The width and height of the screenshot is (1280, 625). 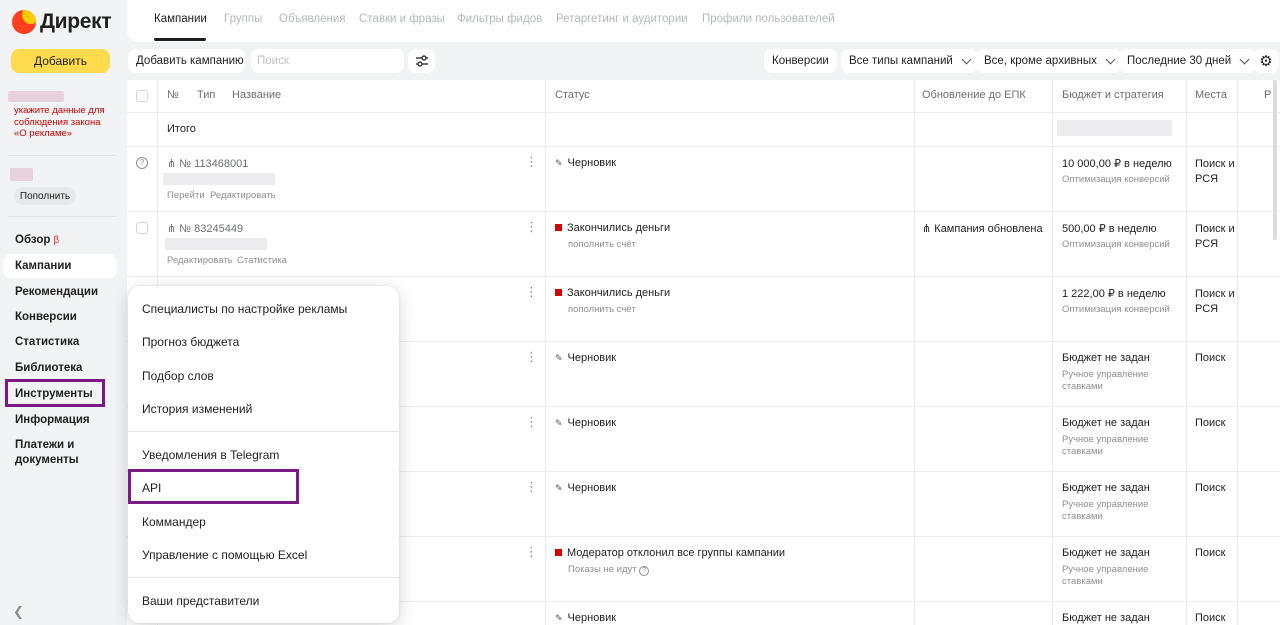 I want to click on header-num: №, so click(x=173, y=95).